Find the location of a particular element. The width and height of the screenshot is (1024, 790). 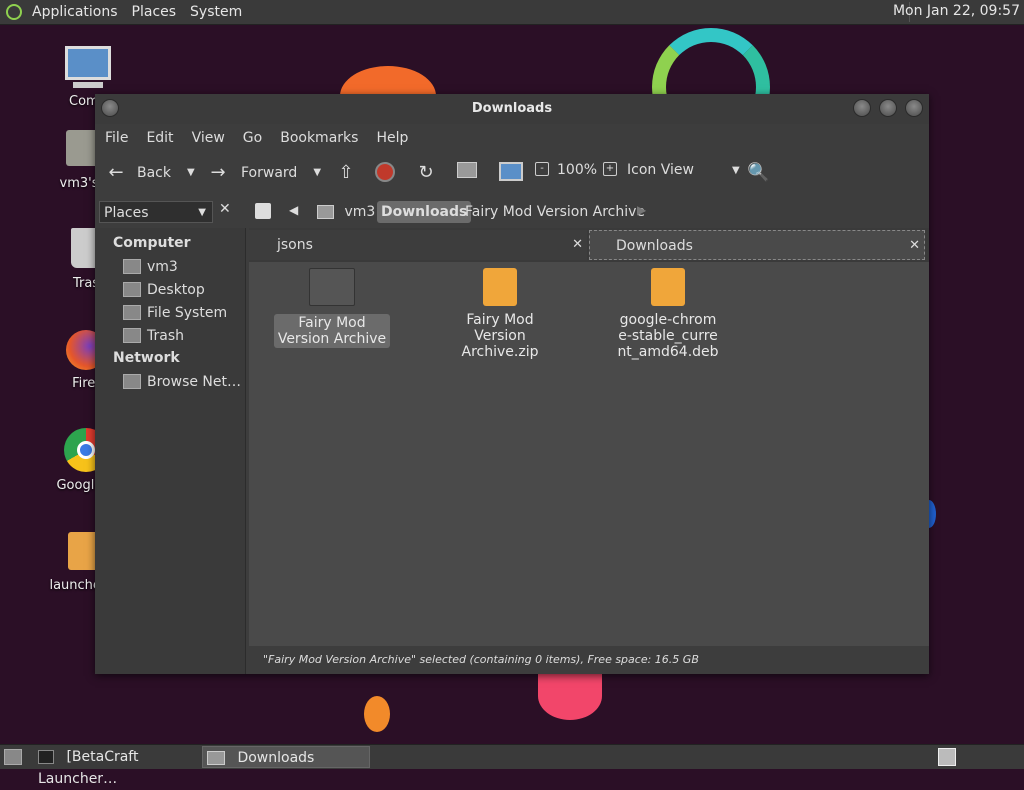

sidebar-item-file-system: File System is located at coordinates (184, 312).